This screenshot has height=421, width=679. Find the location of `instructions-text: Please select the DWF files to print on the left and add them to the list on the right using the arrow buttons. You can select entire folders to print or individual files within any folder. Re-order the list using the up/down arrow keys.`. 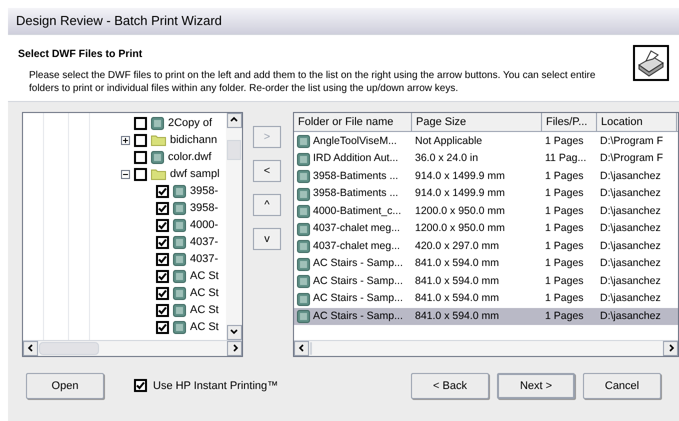

instructions-text: Please select the DWF files to print on the left and add them to the list on the right using the arrow buttons. You can select entire folders to print or individual files within any folder. Re-order the list using the up/down arrow keys. is located at coordinates (312, 81).